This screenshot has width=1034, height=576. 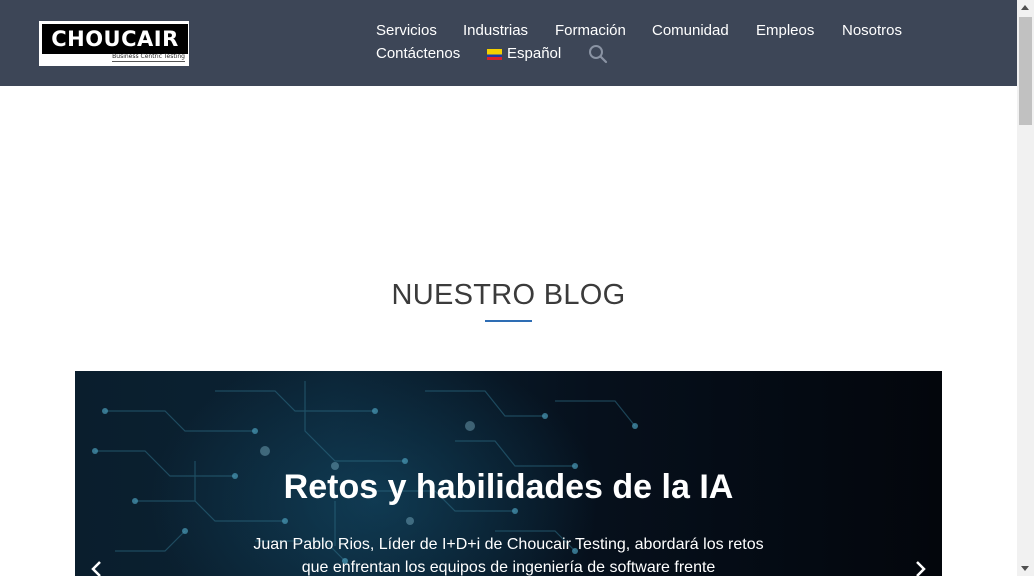 I want to click on blog-section-title: NUESTRO BLOG, so click(x=508, y=295).